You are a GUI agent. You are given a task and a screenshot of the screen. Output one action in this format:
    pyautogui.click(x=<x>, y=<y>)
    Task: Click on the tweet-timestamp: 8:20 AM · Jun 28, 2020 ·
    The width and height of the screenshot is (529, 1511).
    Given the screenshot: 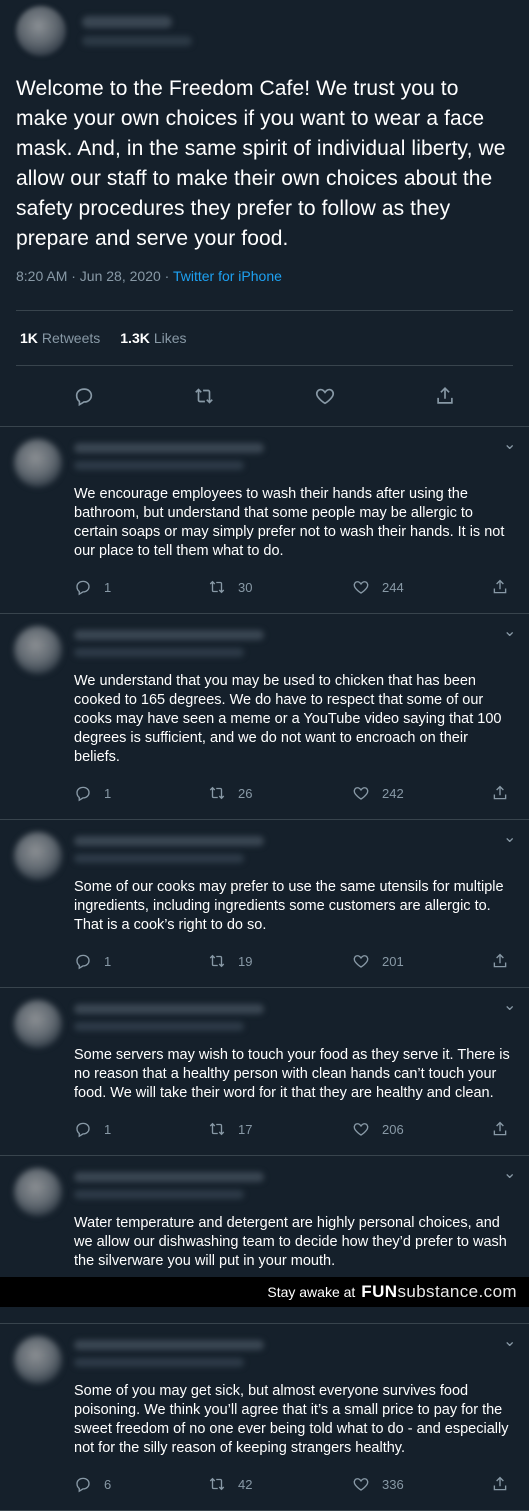 What is the action you would take?
    pyautogui.click(x=94, y=276)
    